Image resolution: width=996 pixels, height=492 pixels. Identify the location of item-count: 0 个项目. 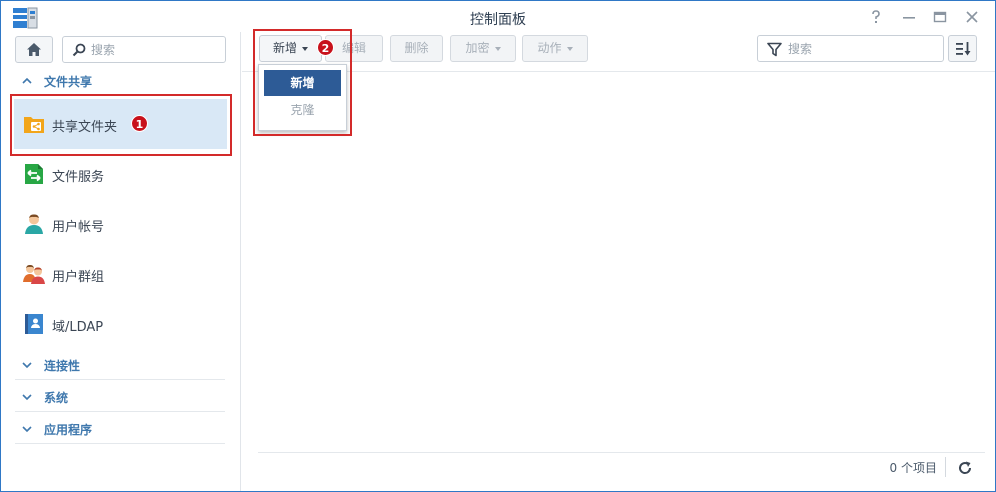
(913, 468).